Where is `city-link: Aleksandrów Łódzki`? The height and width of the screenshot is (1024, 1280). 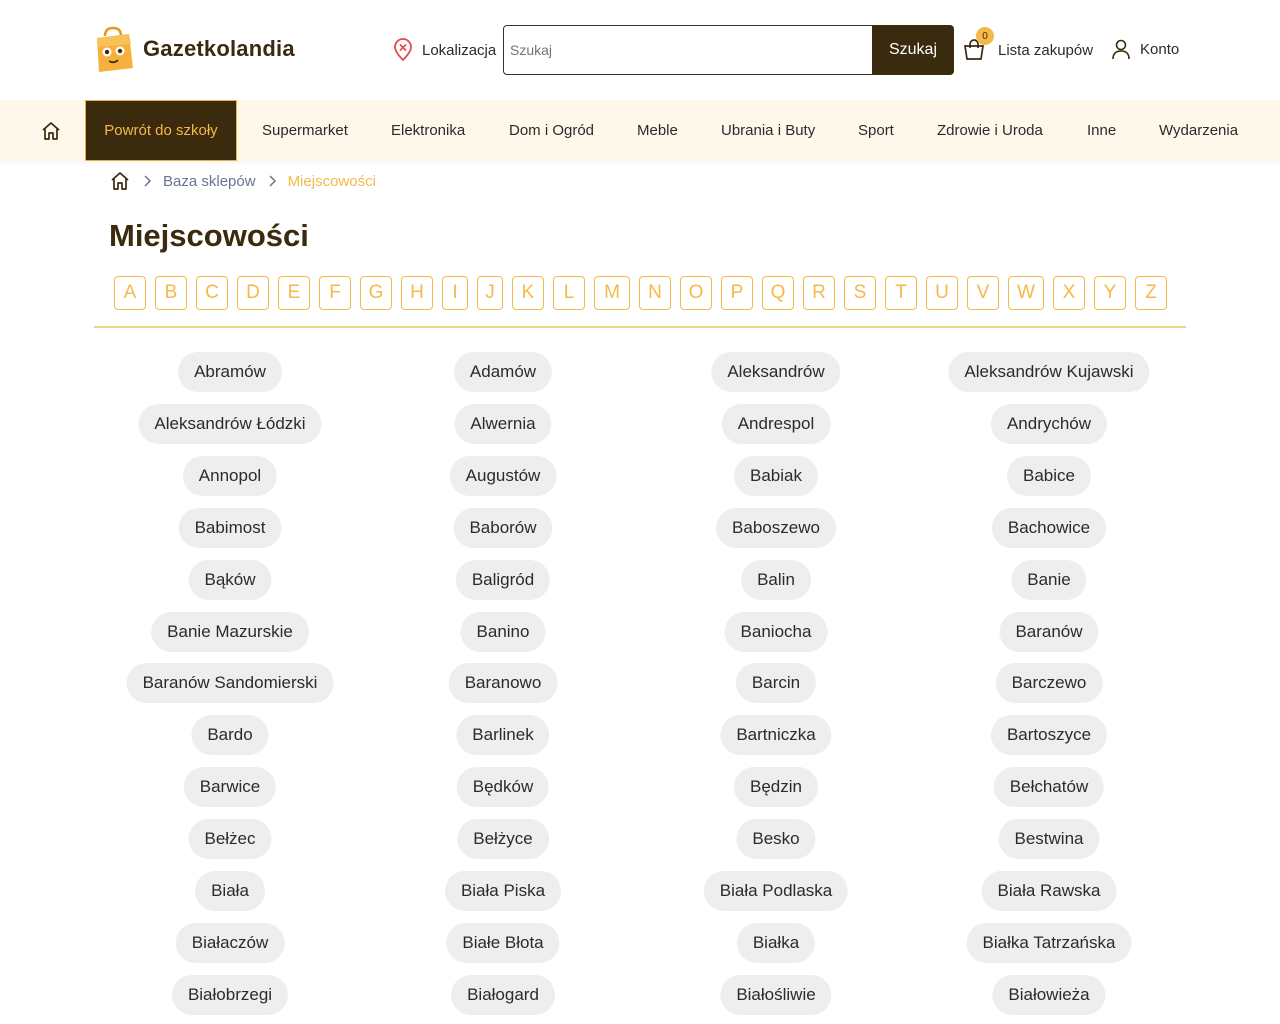
city-link: Aleksandrów Łódzki is located at coordinates (230, 423).